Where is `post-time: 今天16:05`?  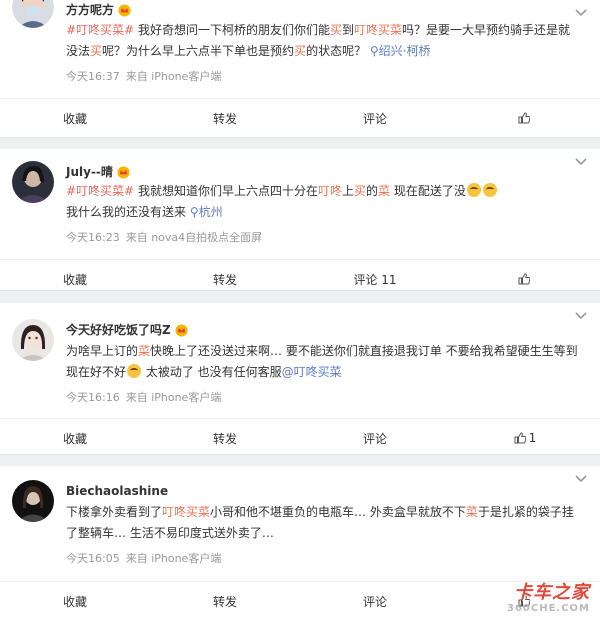
post-time: 今天16:05 is located at coordinates (93, 558).